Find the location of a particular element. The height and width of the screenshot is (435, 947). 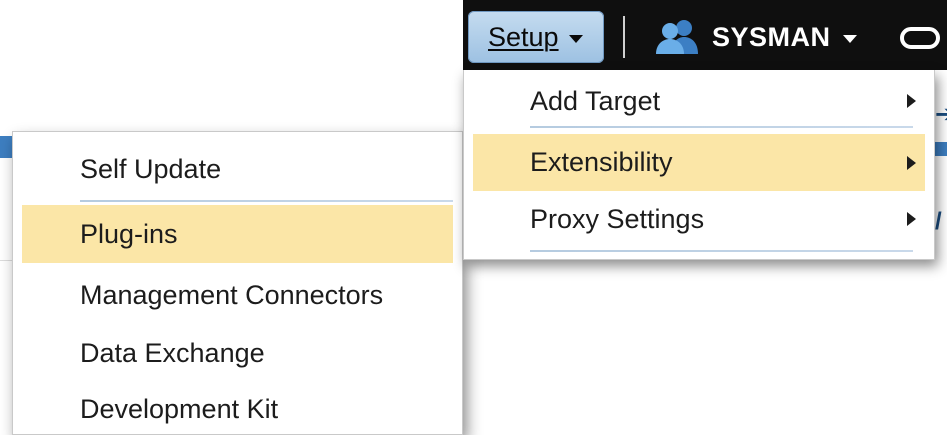

menu-item-data-exchange: Data Exchange is located at coordinates (237, 353).